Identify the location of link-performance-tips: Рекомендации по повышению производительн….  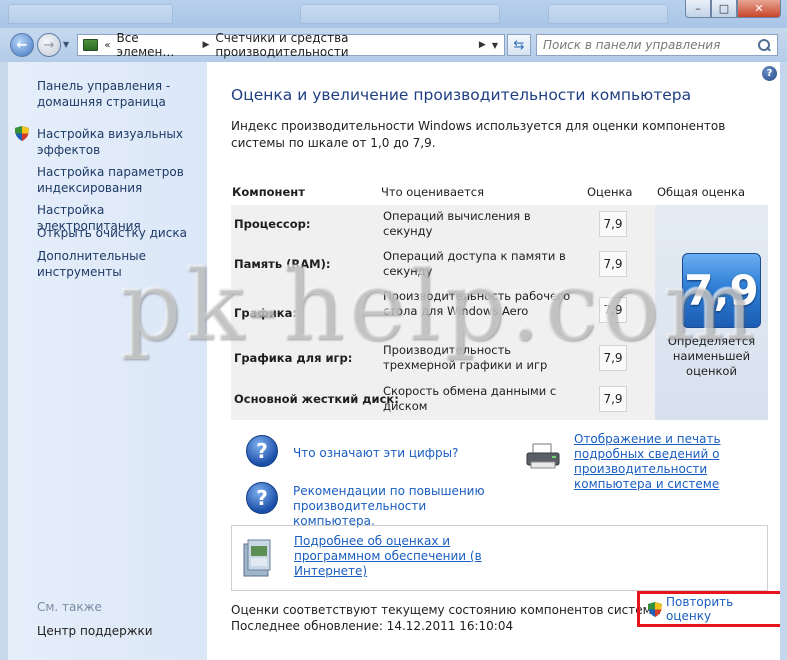
(398, 506).